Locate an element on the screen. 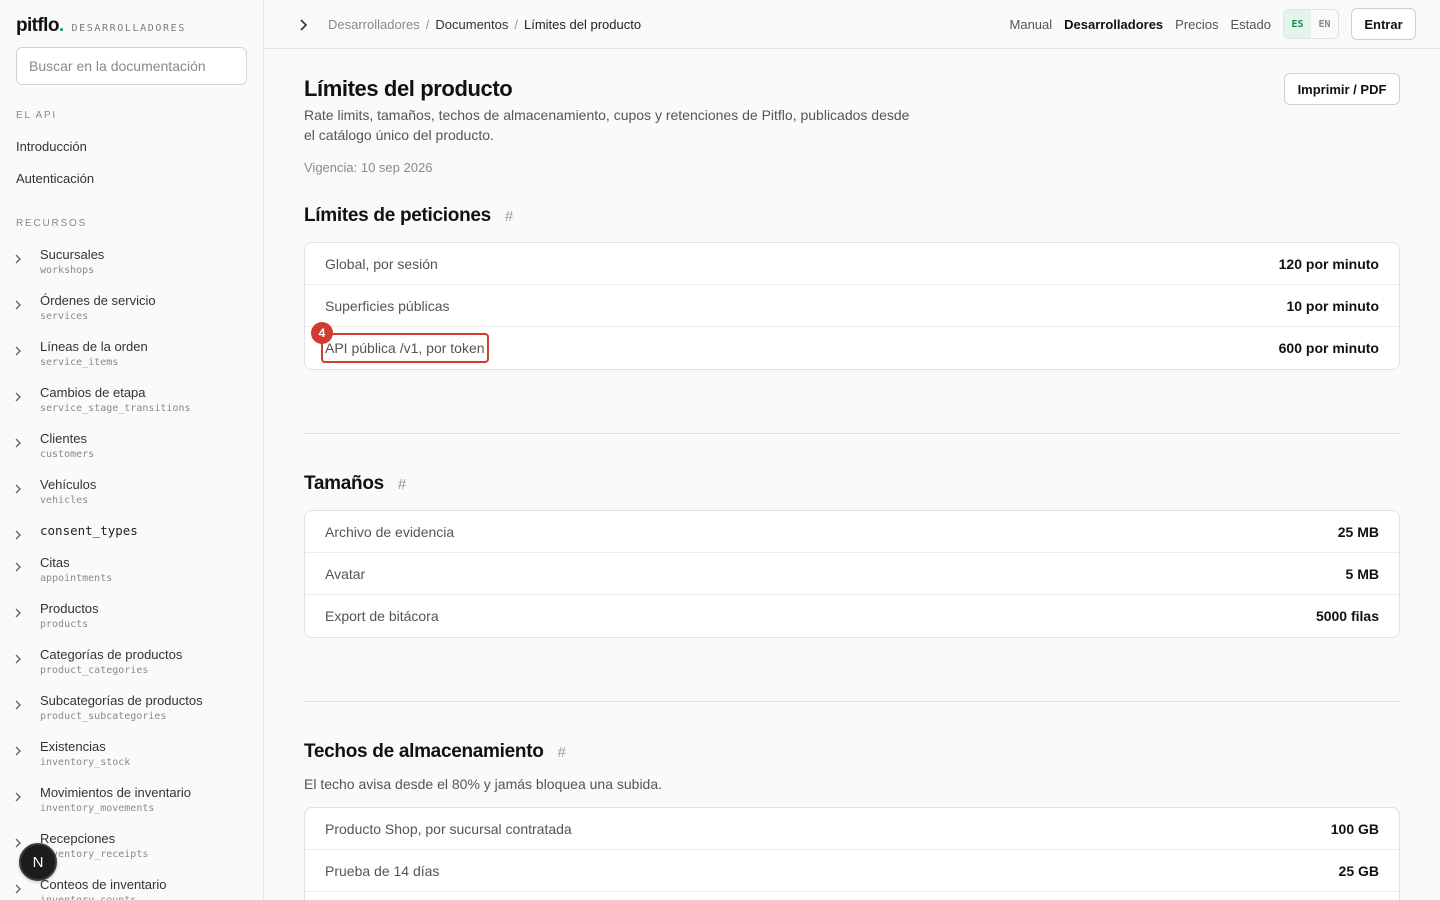 The height and width of the screenshot is (900, 1440). limit-row: Prueba de 14 días 25 GB is located at coordinates (852, 871).